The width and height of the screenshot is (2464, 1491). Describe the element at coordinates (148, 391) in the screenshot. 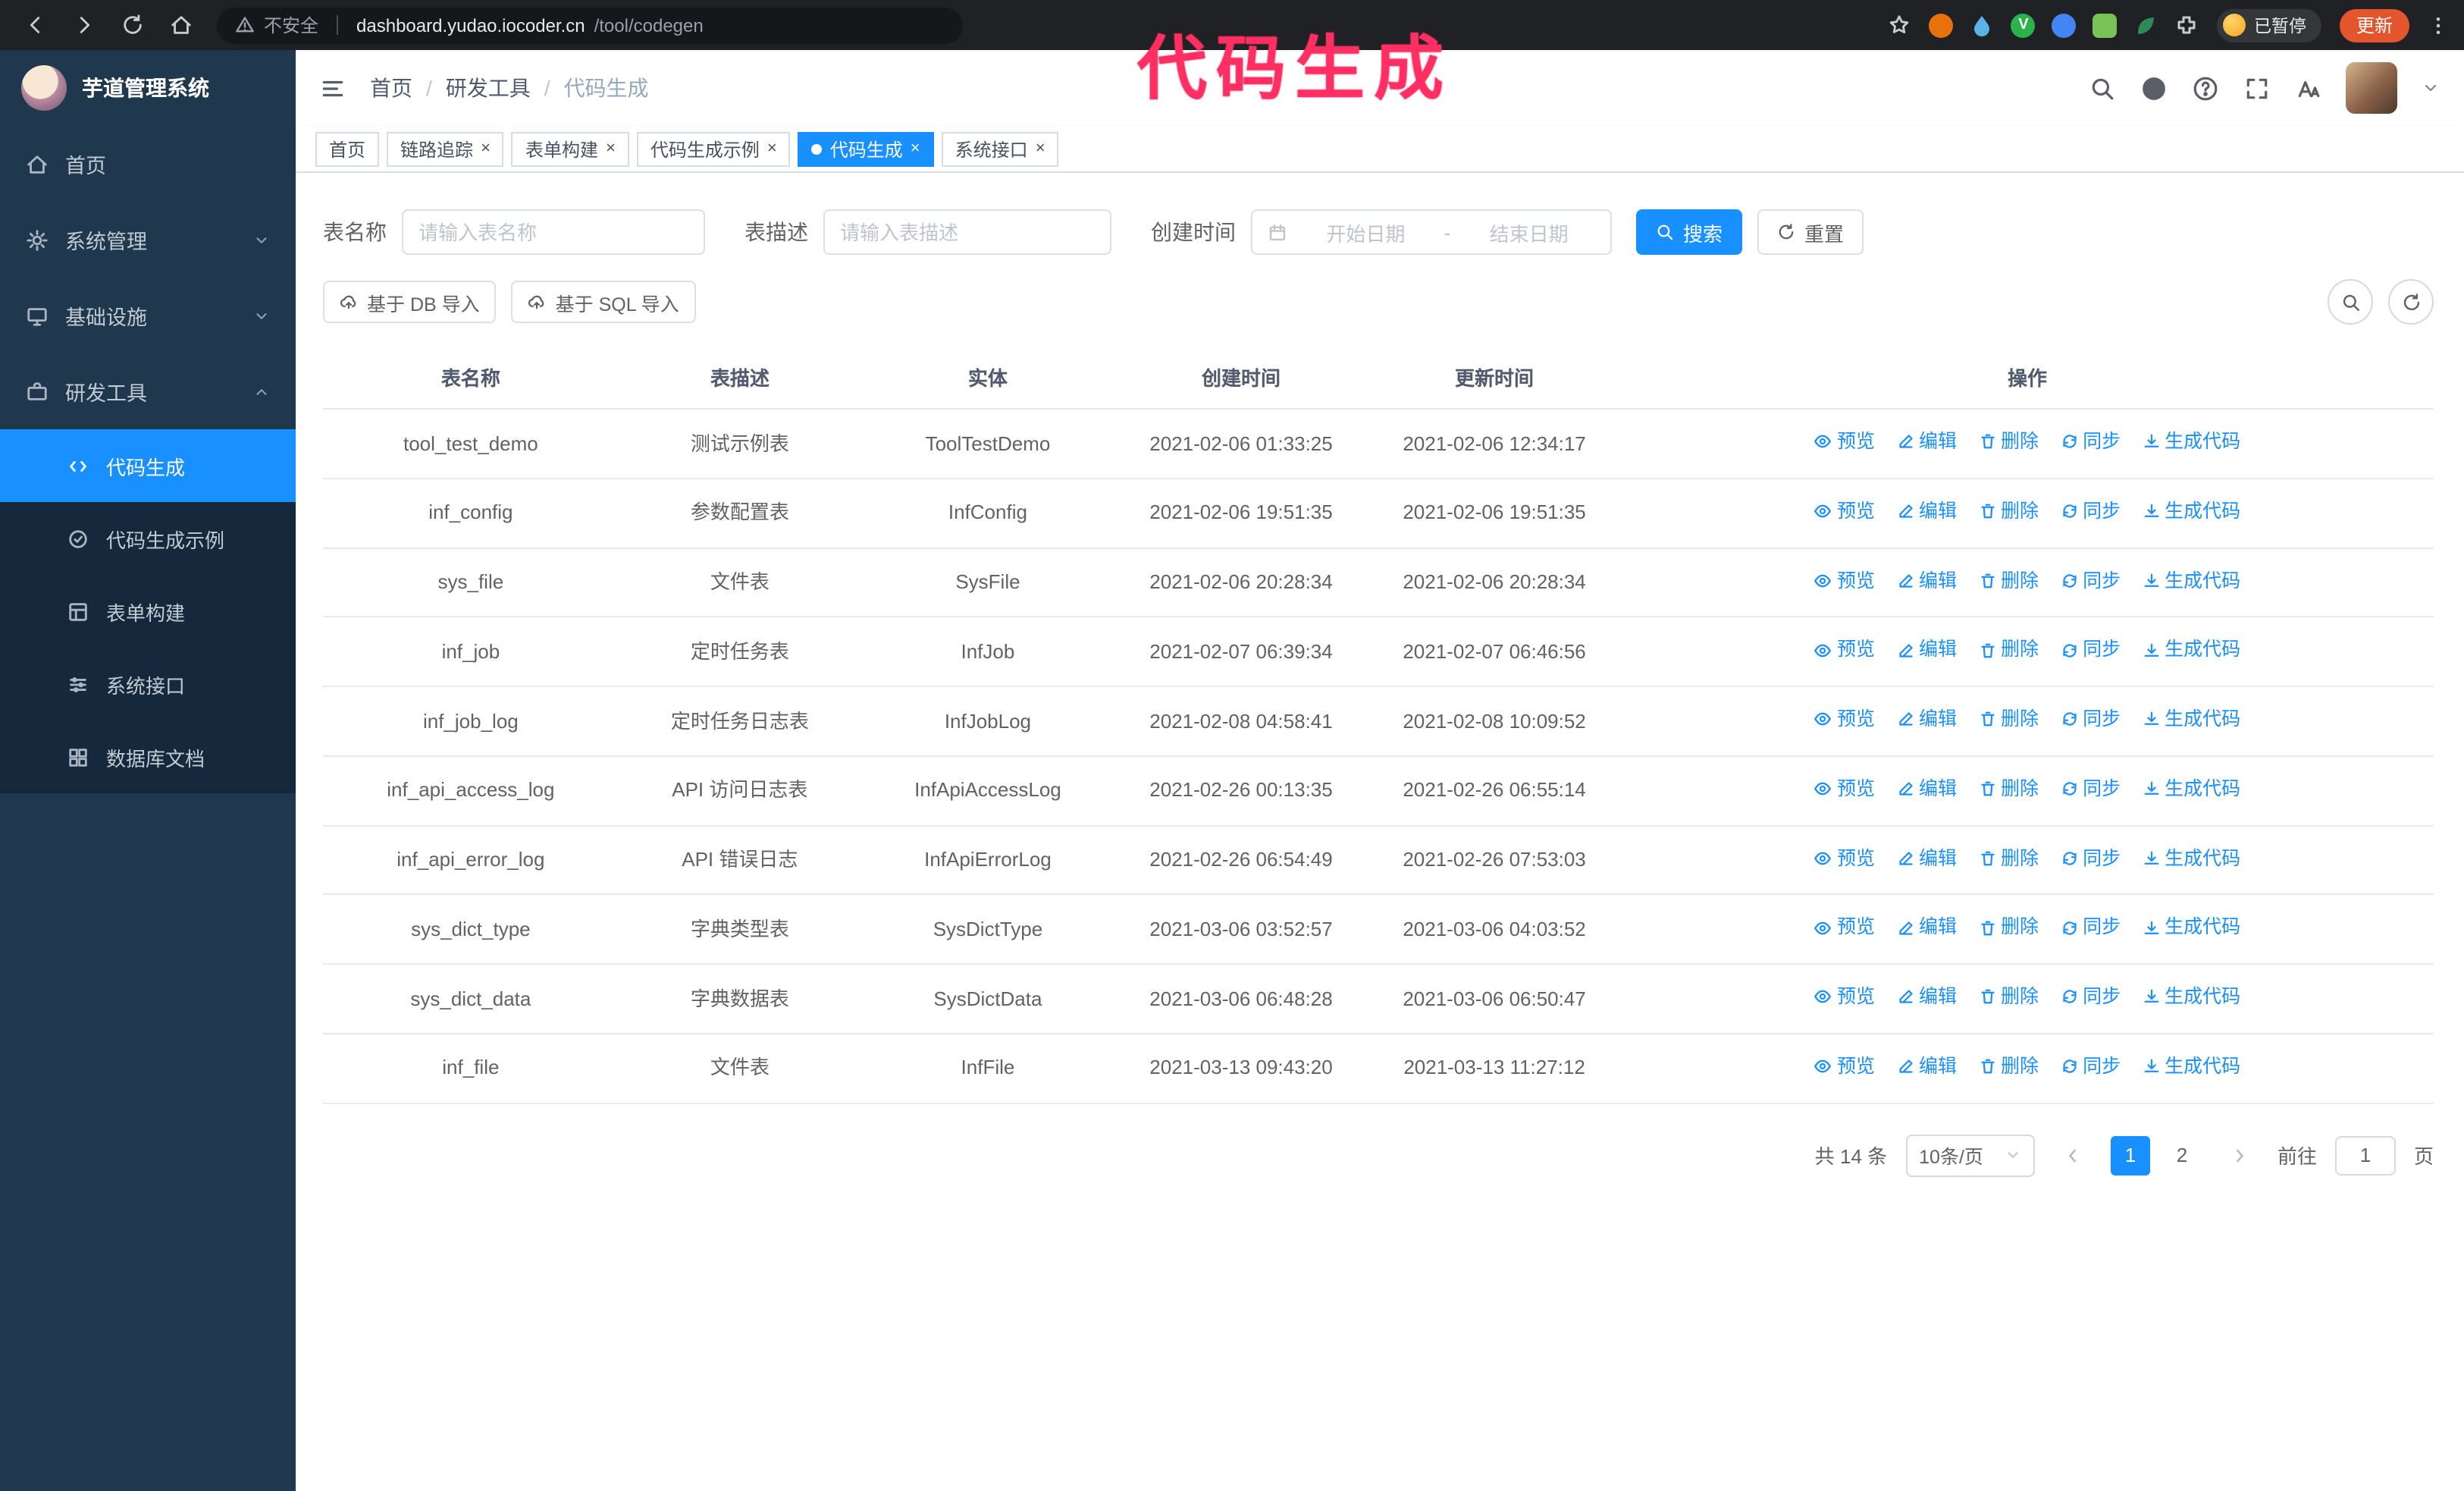

I see `sidebar-item-tools: 研发工具` at that location.